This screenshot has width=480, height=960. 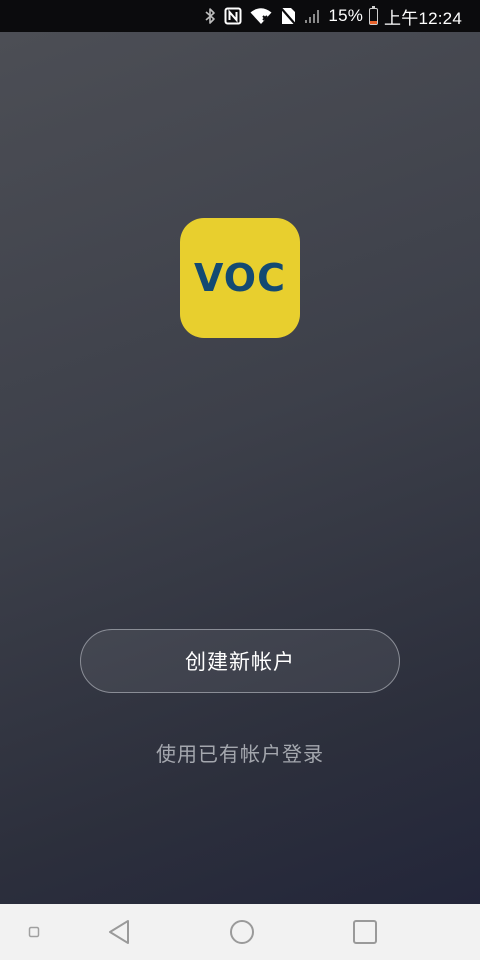 I want to click on back-icon, so click(x=119, y=932).